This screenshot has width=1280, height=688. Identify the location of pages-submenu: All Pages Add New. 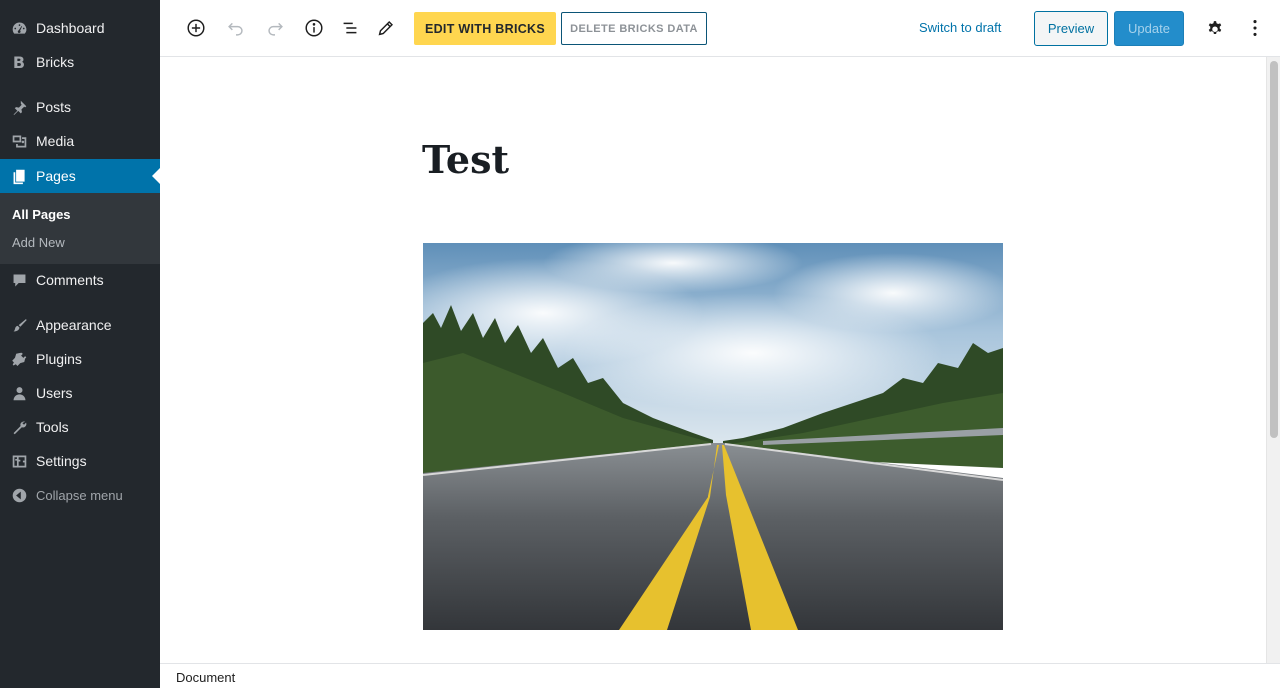
(80, 228).